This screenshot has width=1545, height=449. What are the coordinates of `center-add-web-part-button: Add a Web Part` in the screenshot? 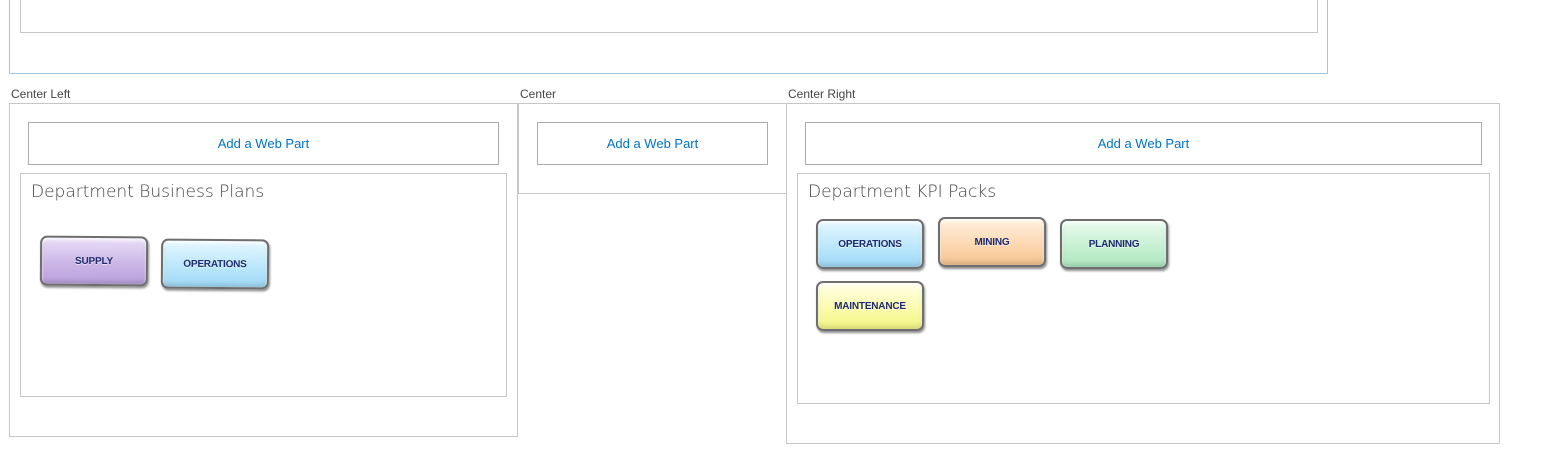 It's located at (652, 143).